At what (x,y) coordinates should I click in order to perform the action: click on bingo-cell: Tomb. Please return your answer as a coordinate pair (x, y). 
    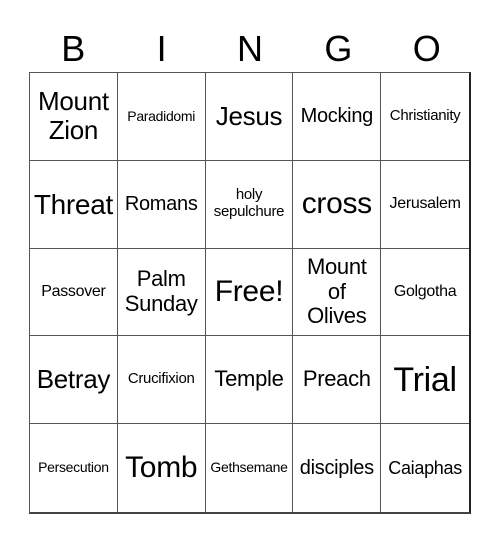
    Looking at the image, I should click on (162, 468).